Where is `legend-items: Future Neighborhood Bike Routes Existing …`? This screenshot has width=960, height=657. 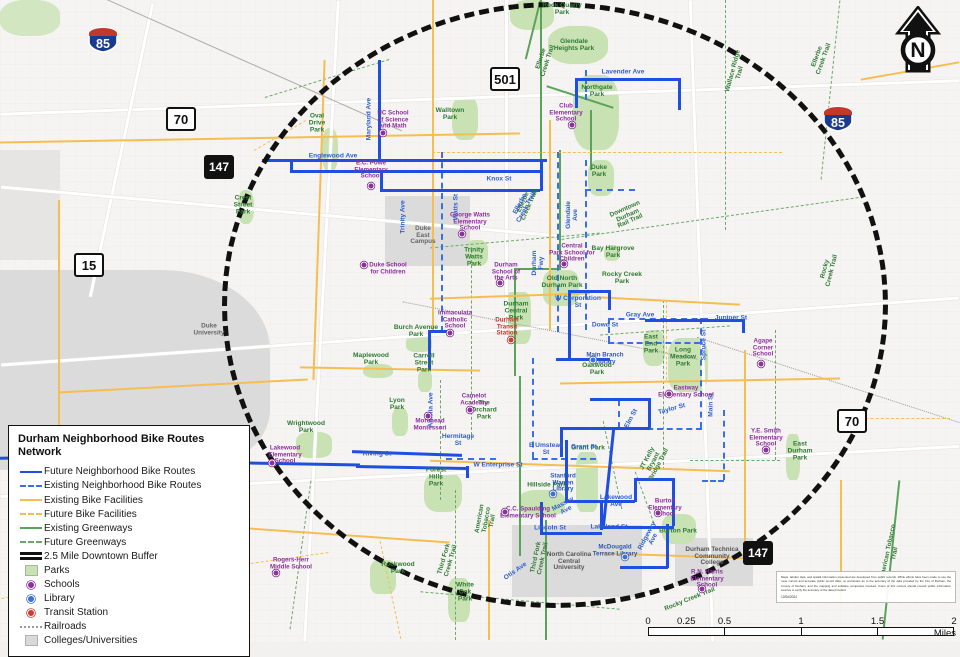
legend-items: Future Neighborhood Bike Routes Existing … is located at coordinates (129, 556).